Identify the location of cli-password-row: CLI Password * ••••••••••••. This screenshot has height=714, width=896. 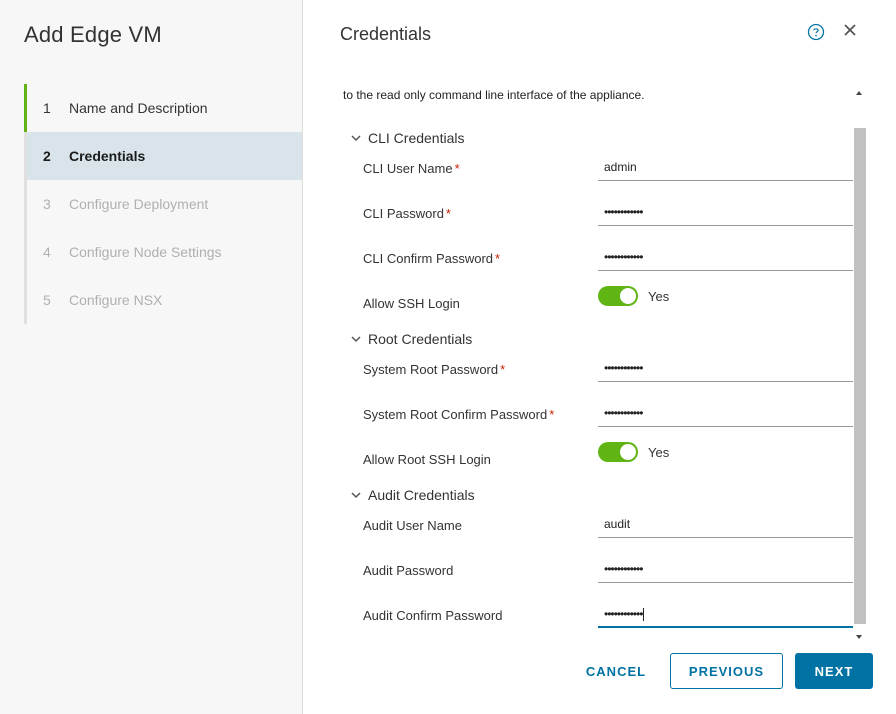
(608, 223).